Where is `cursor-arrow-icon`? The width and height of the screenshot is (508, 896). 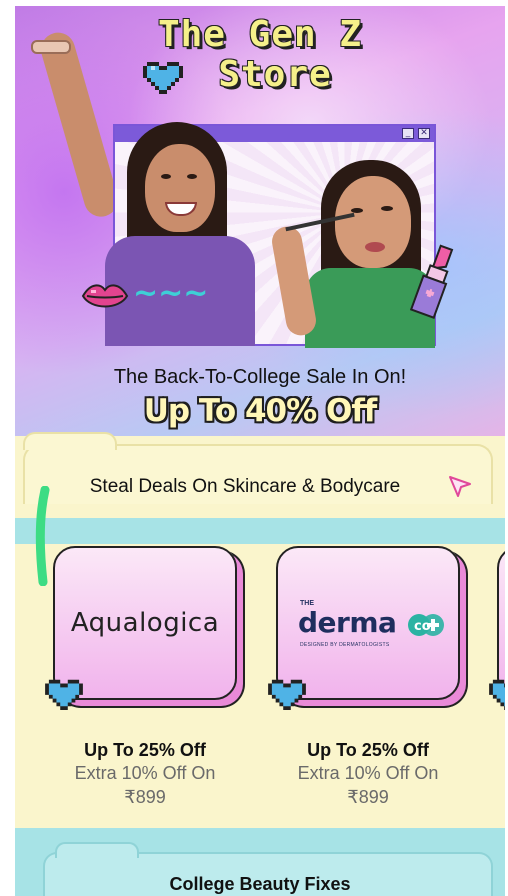
cursor-arrow-icon is located at coordinates (460, 486).